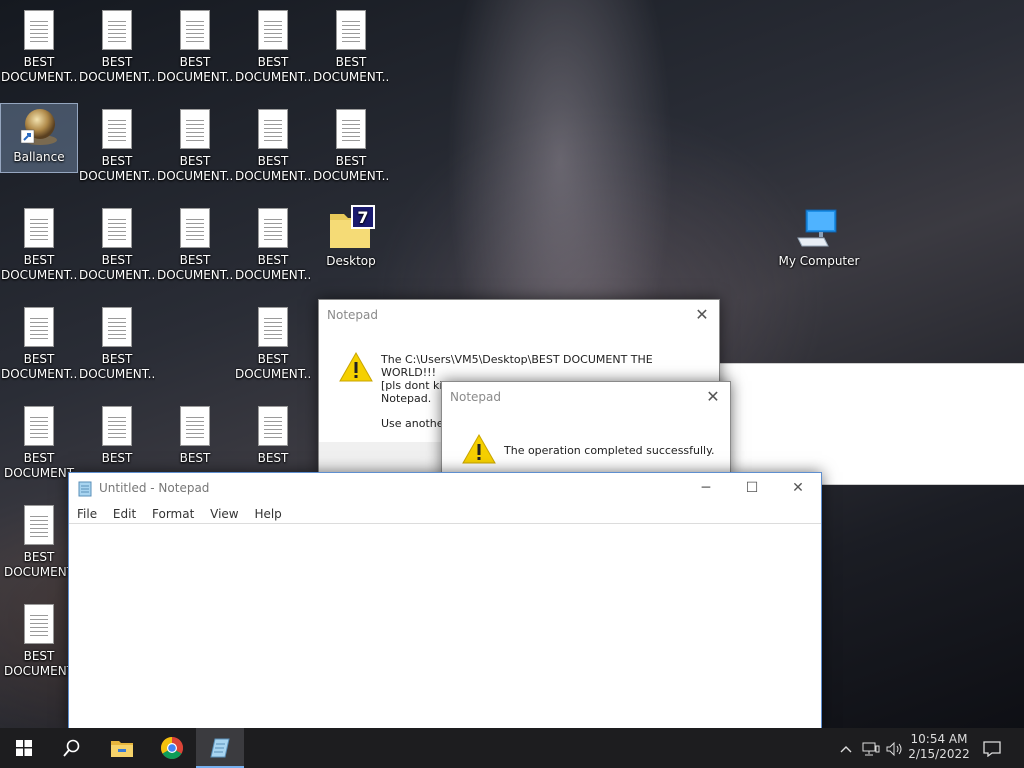 The image size is (1024, 768). I want to click on menu-edit: Edit, so click(124, 514).